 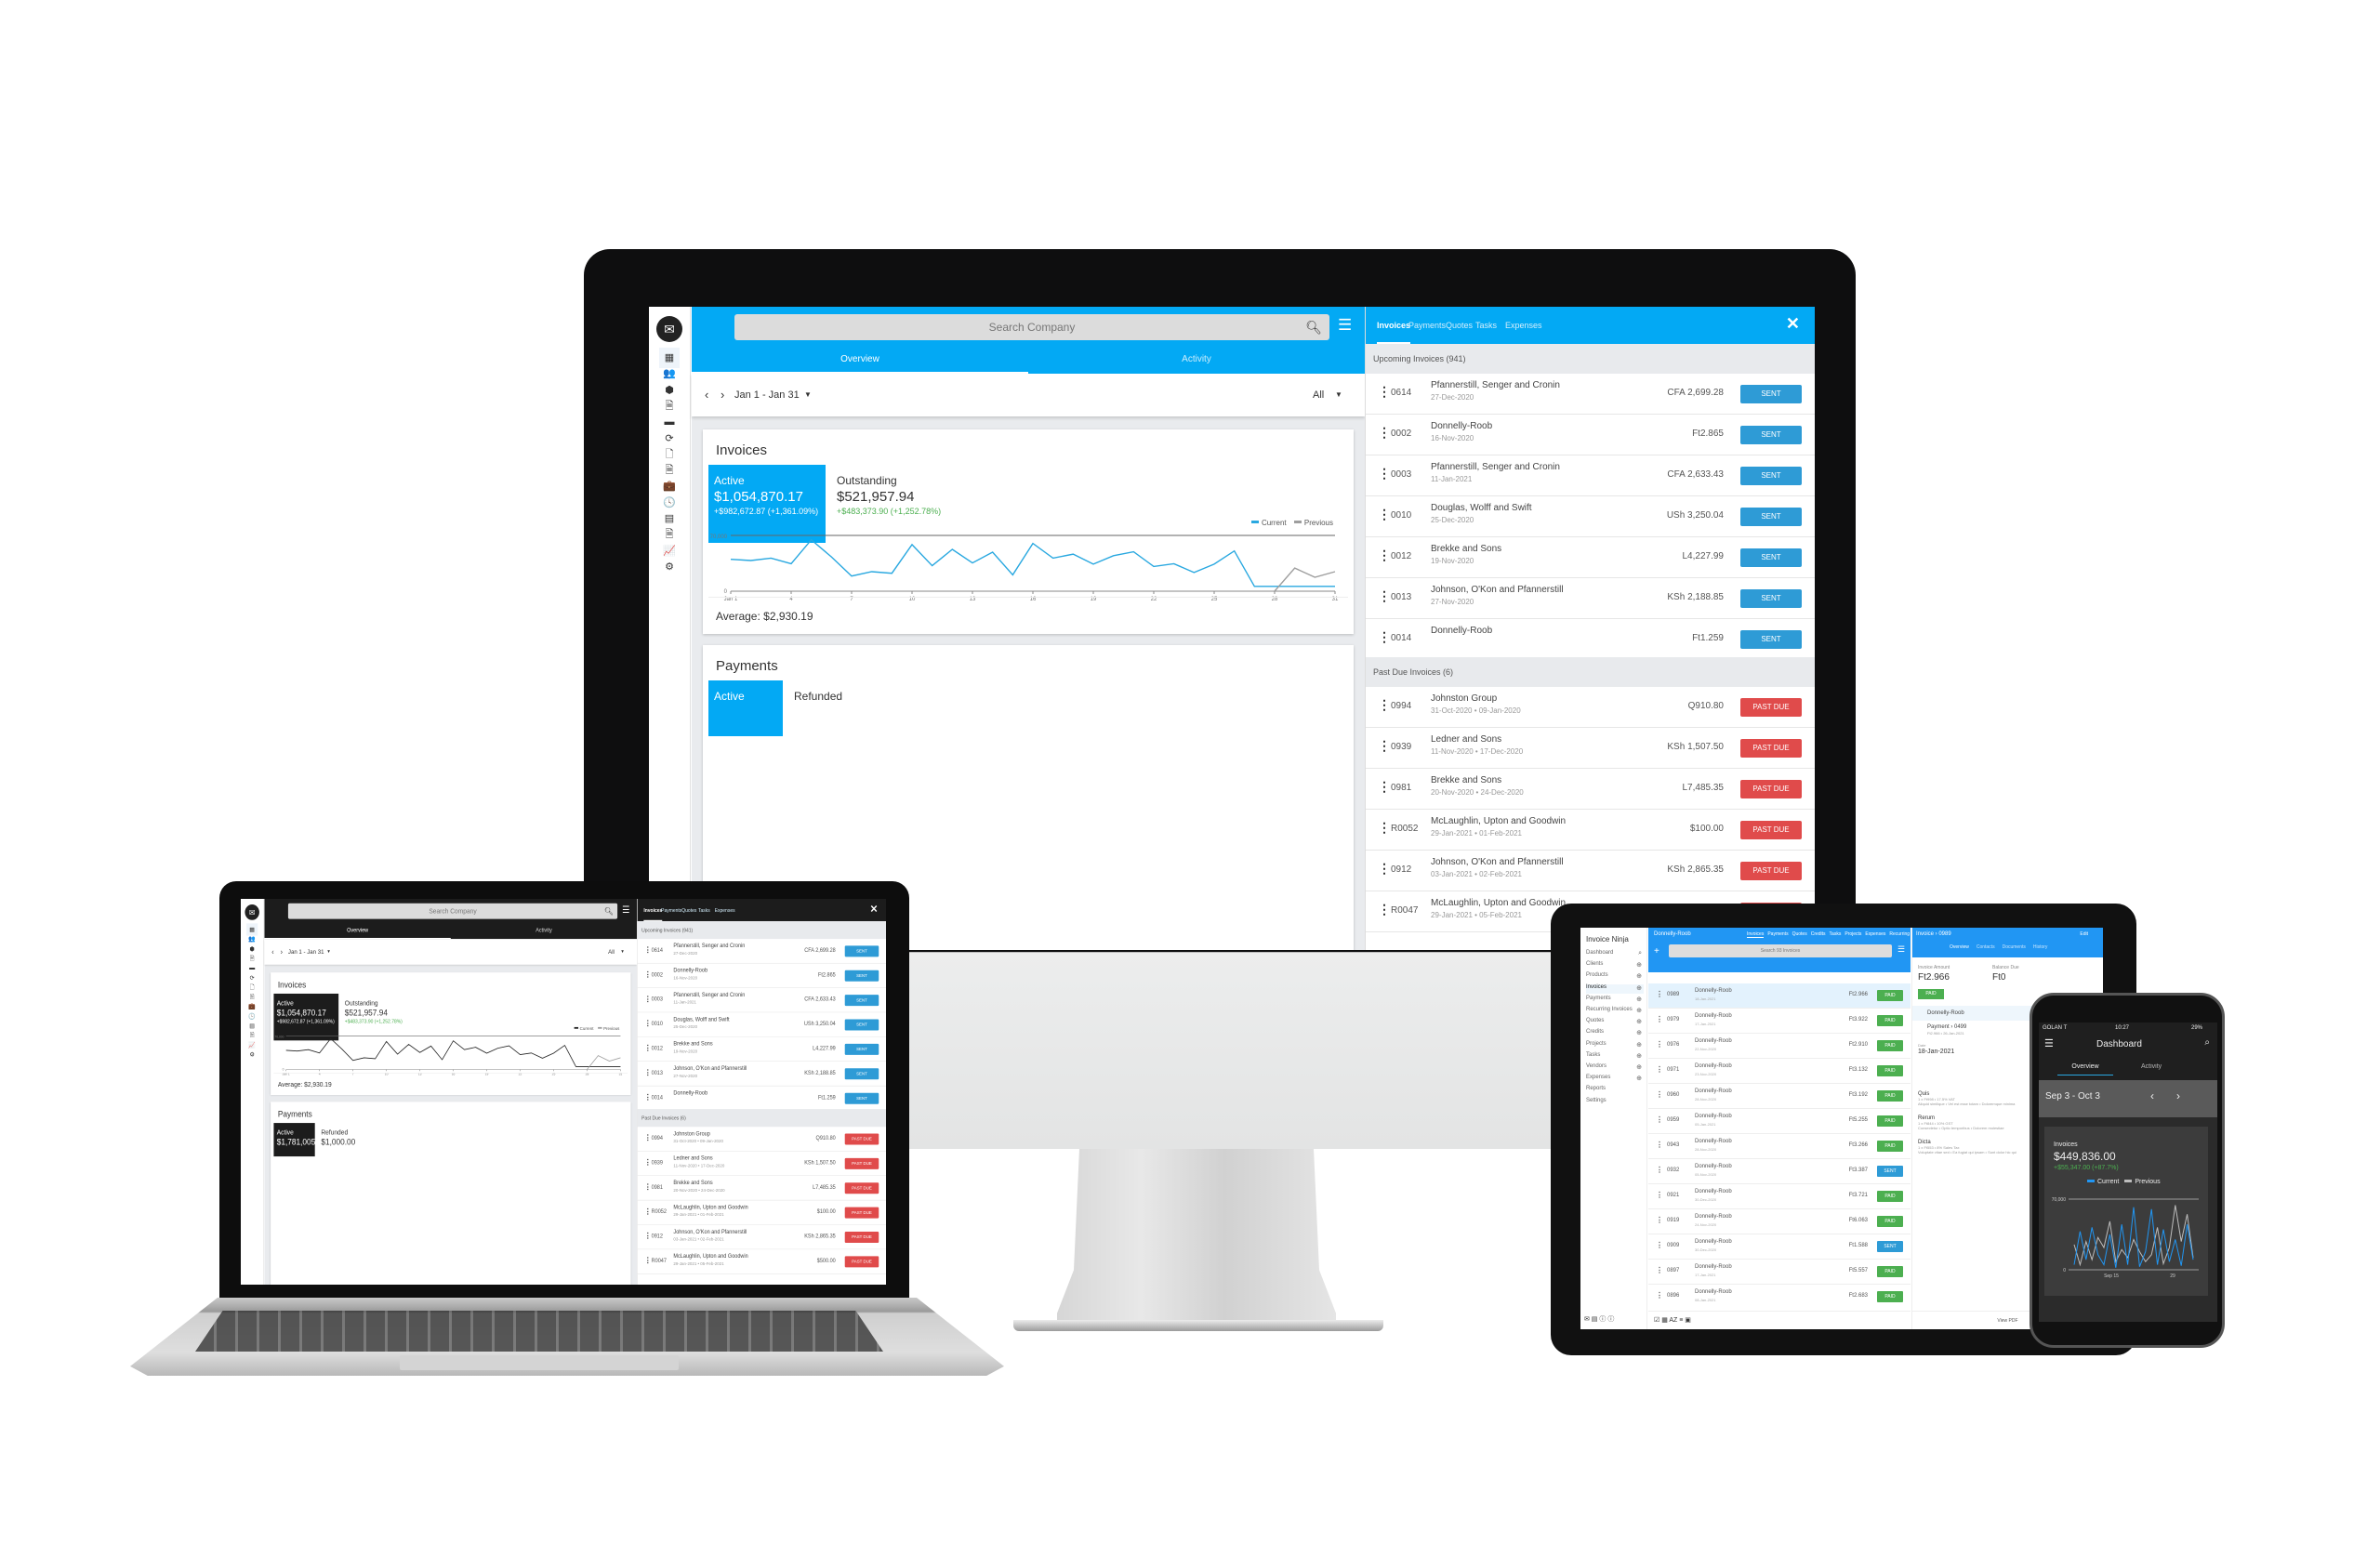 What do you see at coordinates (745, 708) in the screenshot?
I see `active-stat: Active` at bounding box center [745, 708].